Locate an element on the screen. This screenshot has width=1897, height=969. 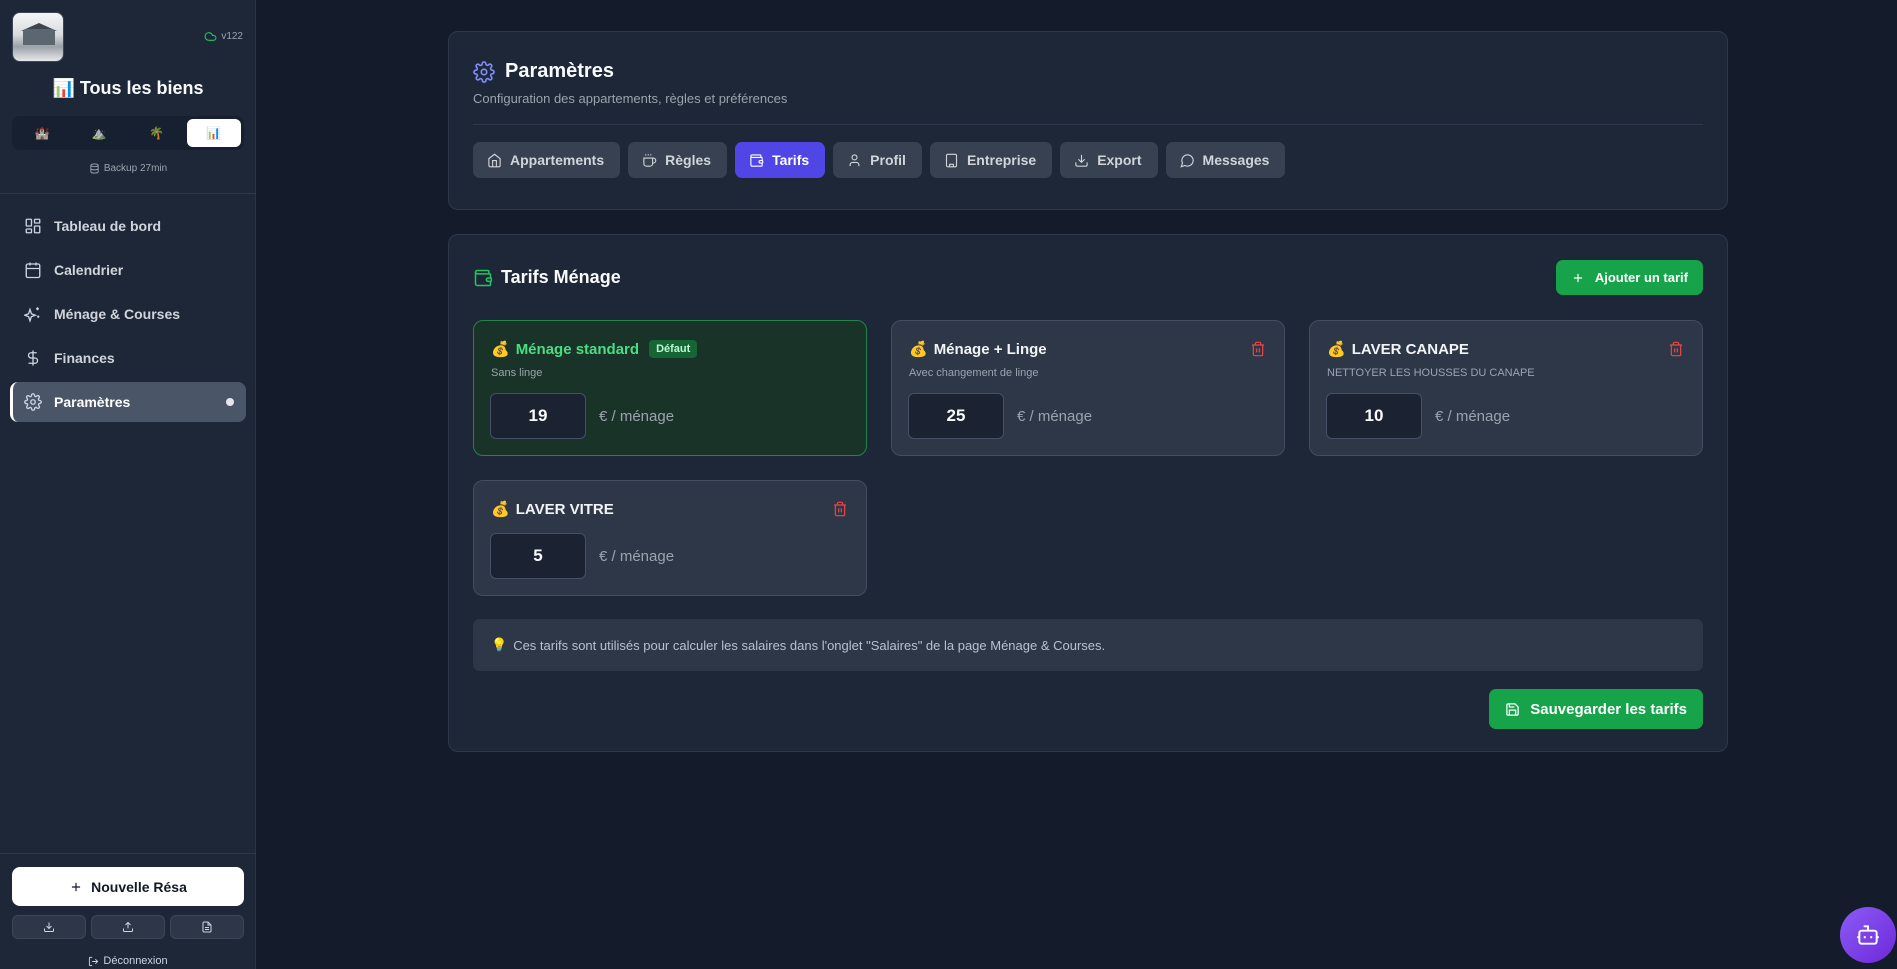
logo-house is located at coordinates (39, 37).